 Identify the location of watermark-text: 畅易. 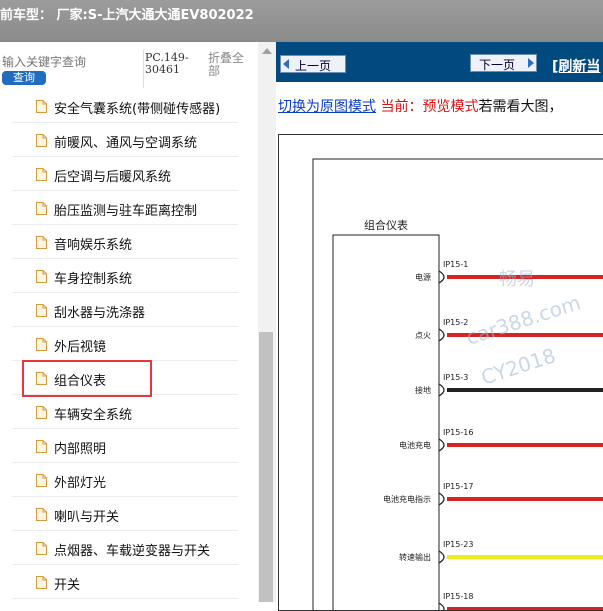
(517, 279).